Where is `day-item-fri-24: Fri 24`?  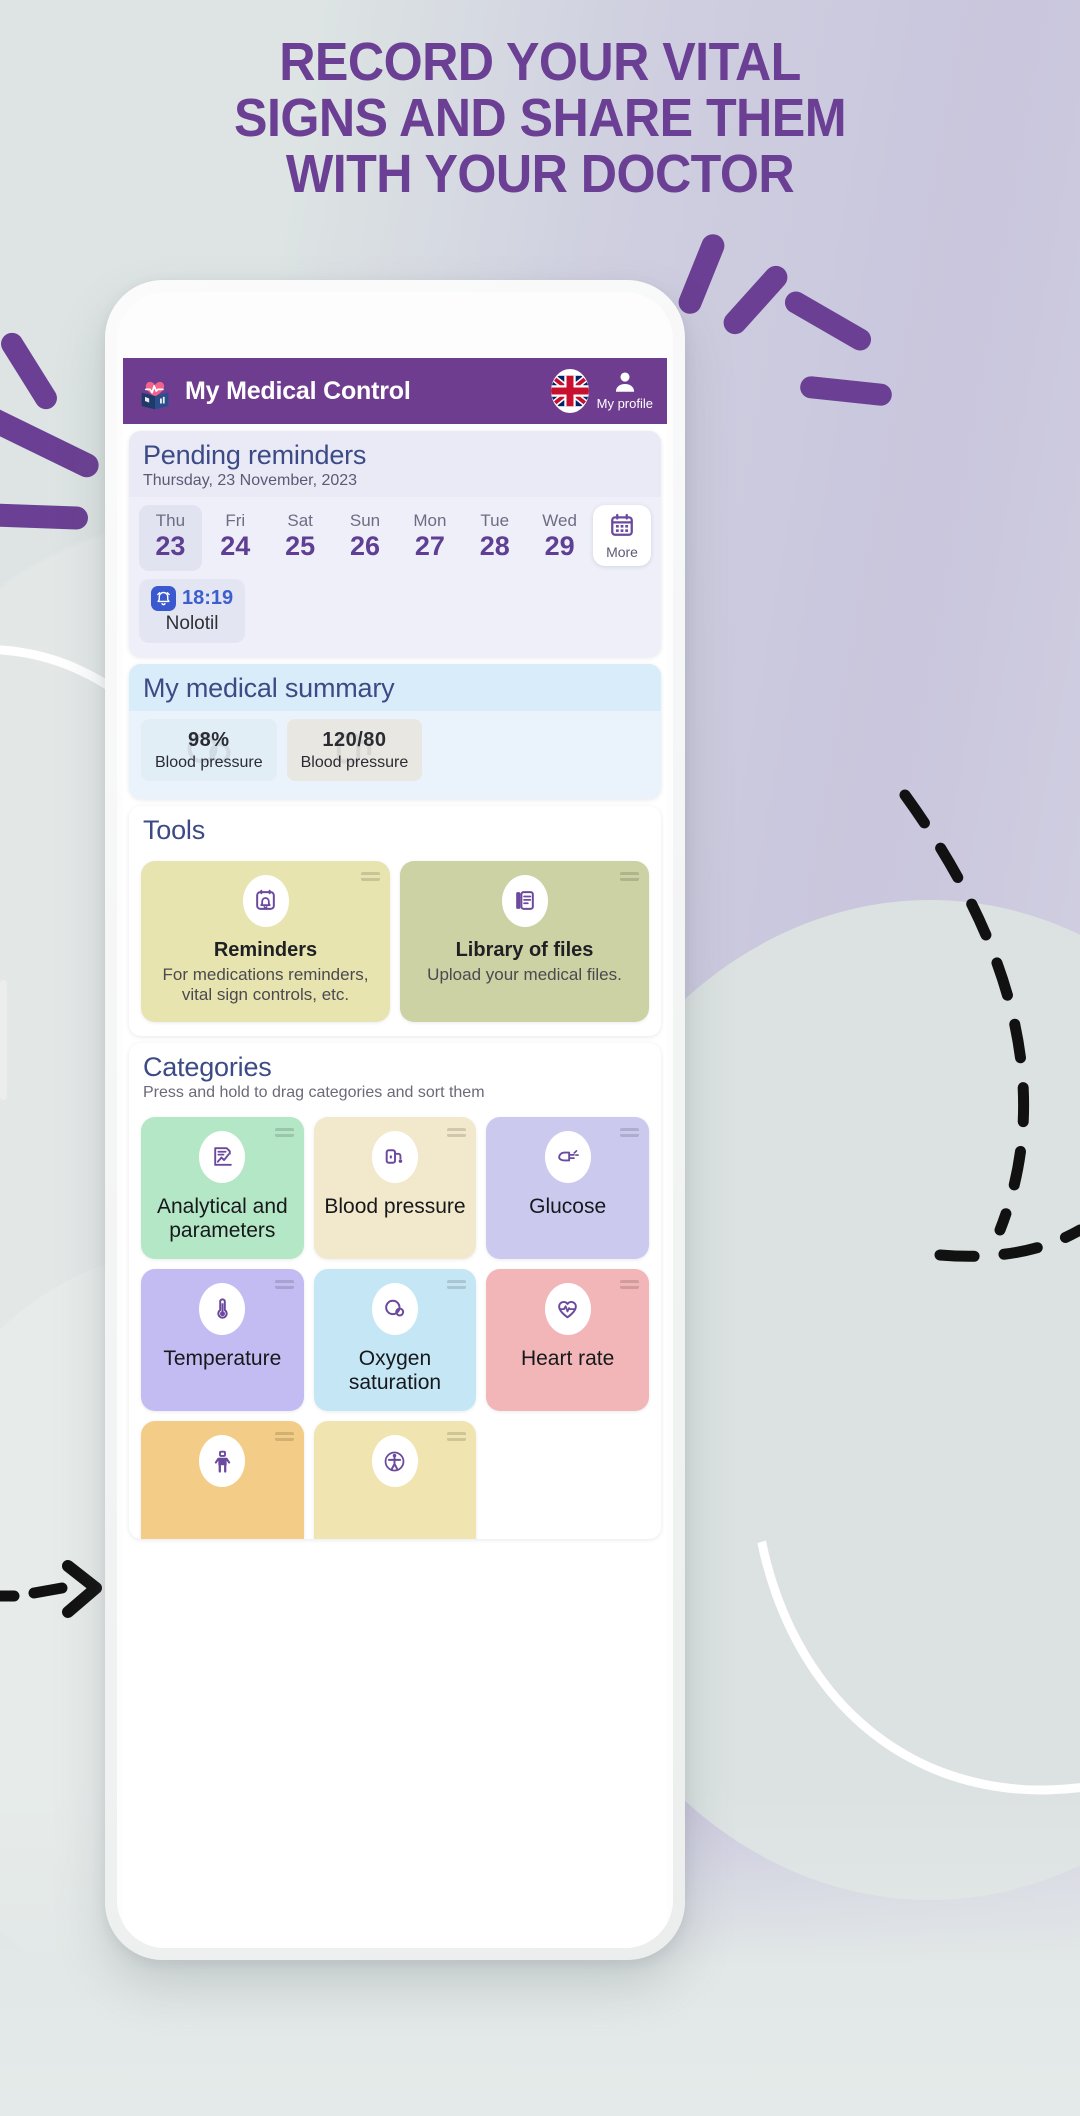 day-item-fri-24: Fri 24 is located at coordinates (235, 538).